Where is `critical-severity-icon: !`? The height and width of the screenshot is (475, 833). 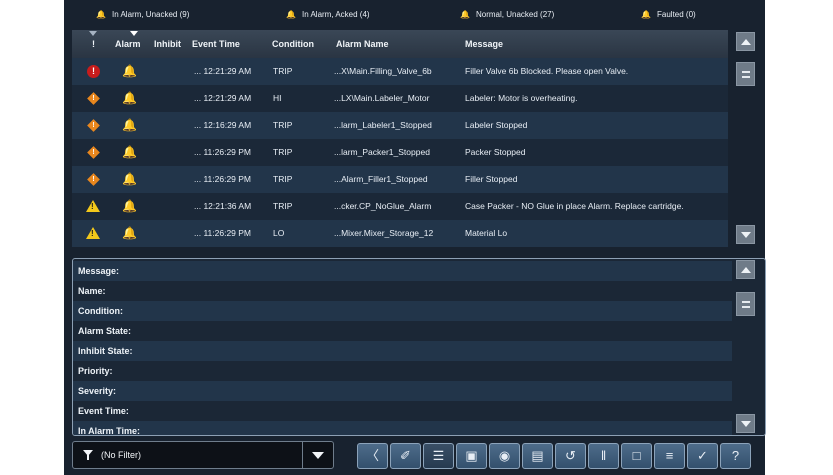 critical-severity-icon: ! is located at coordinates (93, 71).